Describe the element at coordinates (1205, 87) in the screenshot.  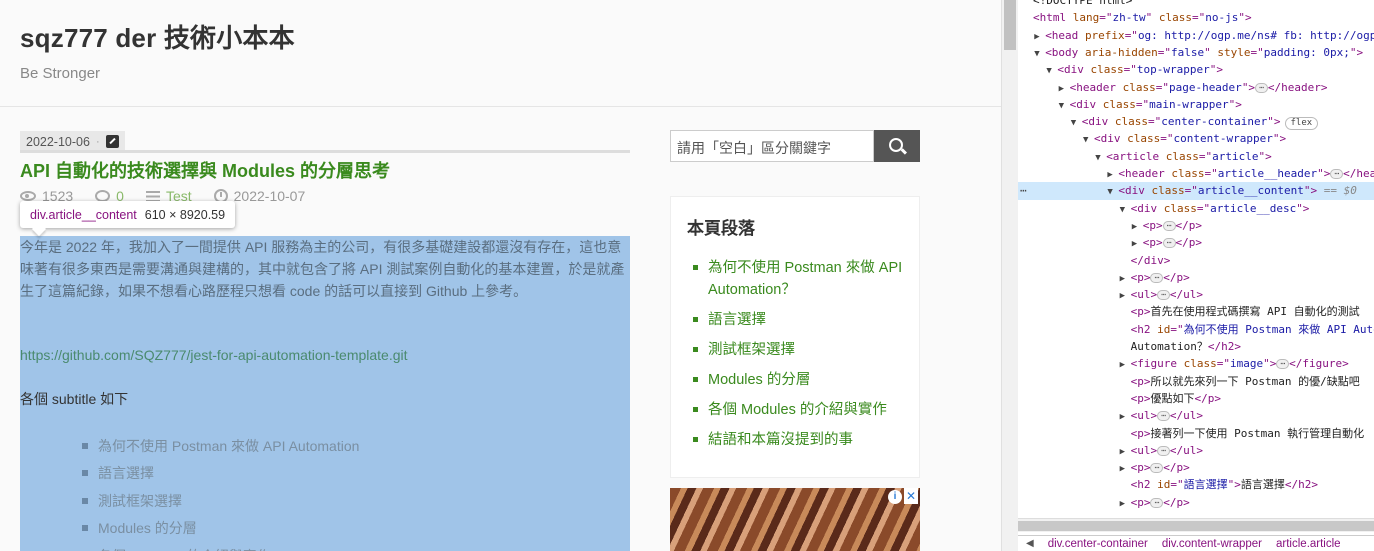
I see `markup-token: page-header` at that location.